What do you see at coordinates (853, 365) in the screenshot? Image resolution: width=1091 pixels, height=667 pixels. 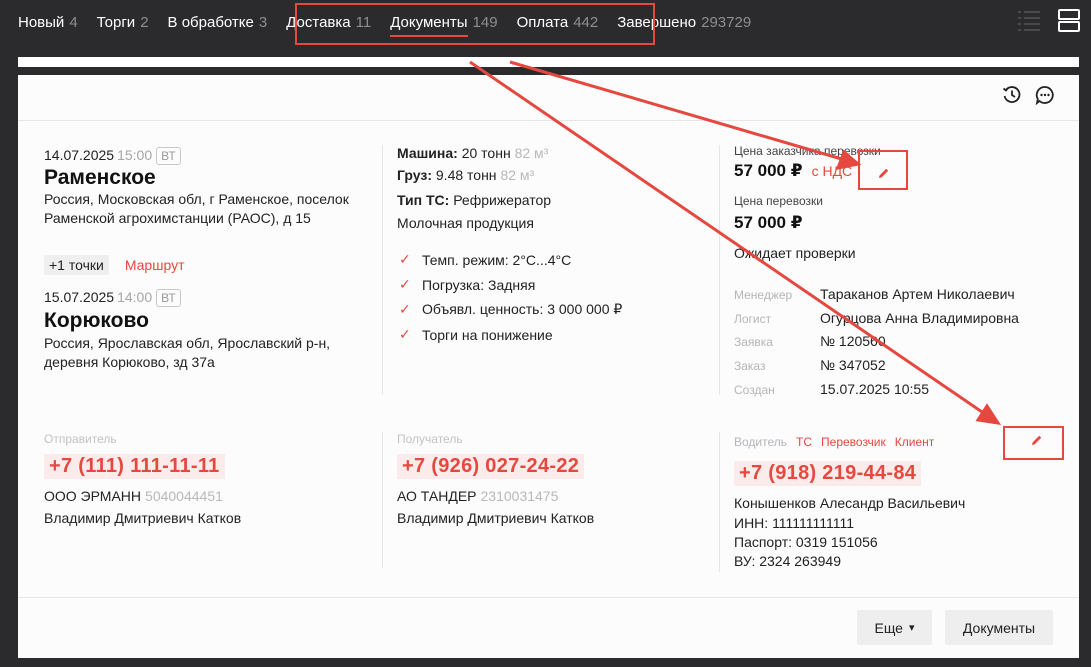 I see `meta-value-order: № 347052` at bounding box center [853, 365].